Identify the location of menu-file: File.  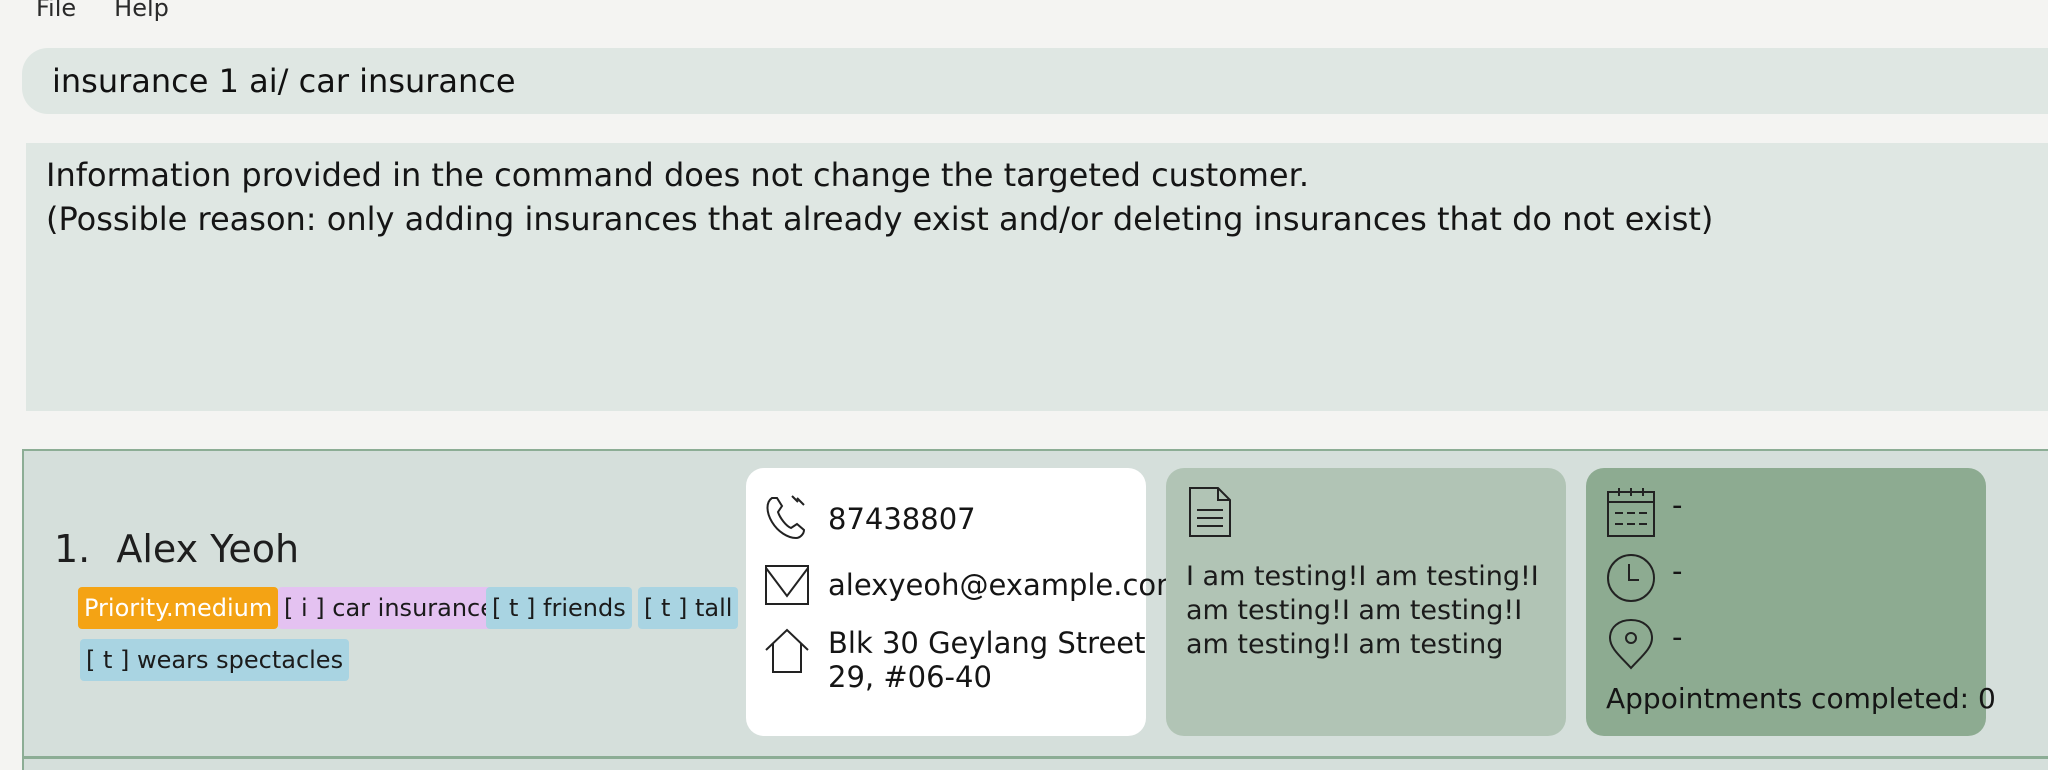
(56, 11).